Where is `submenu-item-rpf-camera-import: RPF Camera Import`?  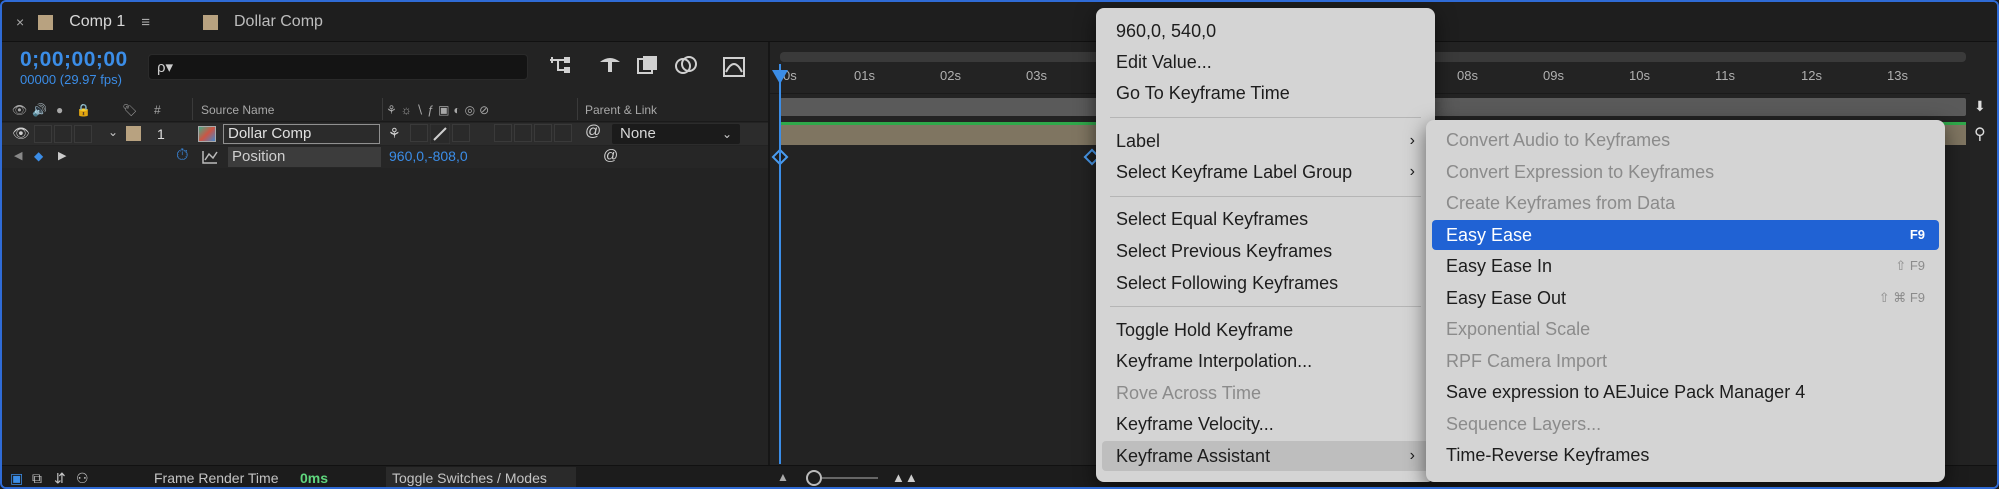 submenu-item-rpf-camera-import: RPF Camera Import is located at coordinates (1685, 361).